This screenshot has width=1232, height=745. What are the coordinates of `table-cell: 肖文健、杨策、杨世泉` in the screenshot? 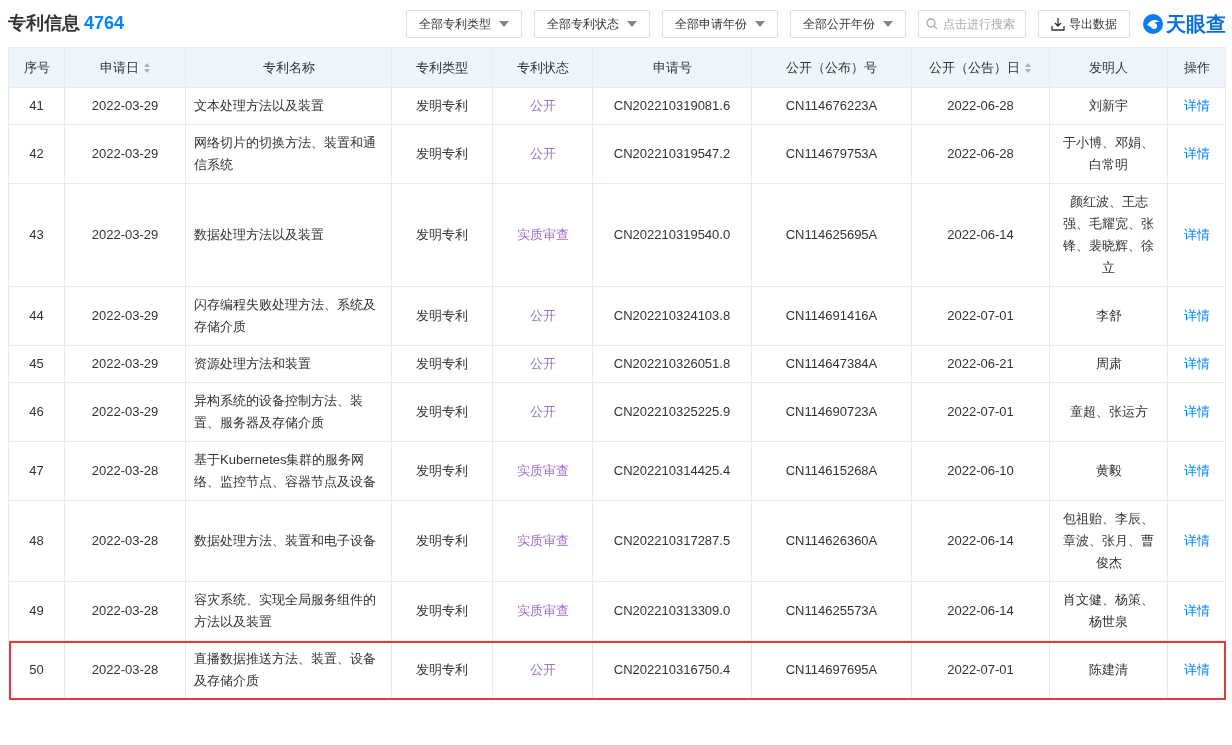 It's located at (1108, 611).